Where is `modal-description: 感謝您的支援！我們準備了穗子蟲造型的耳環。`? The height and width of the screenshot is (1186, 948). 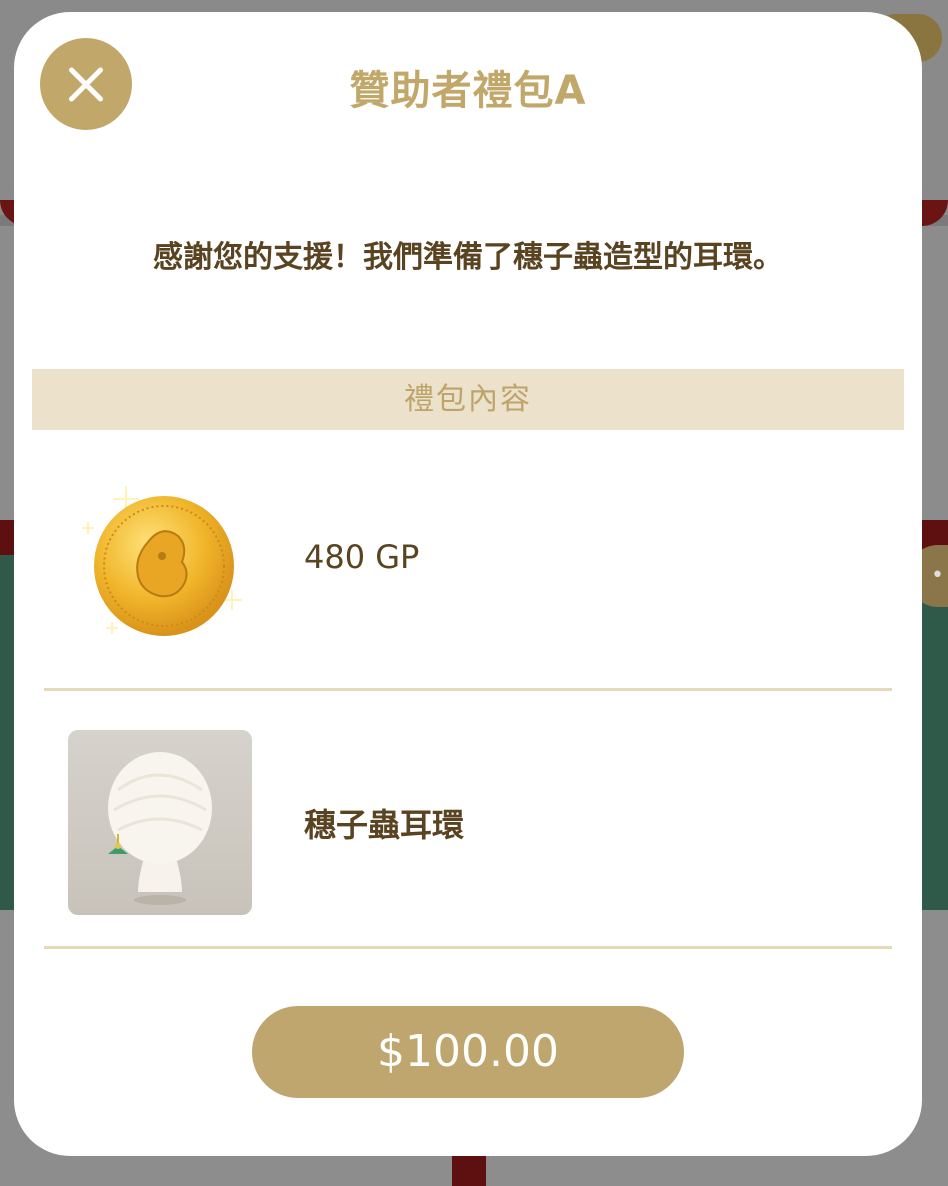 modal-description: 感謝您的支援！我們準備了穗子蟲造型的耳環。 is located at coordinates (468, 257).